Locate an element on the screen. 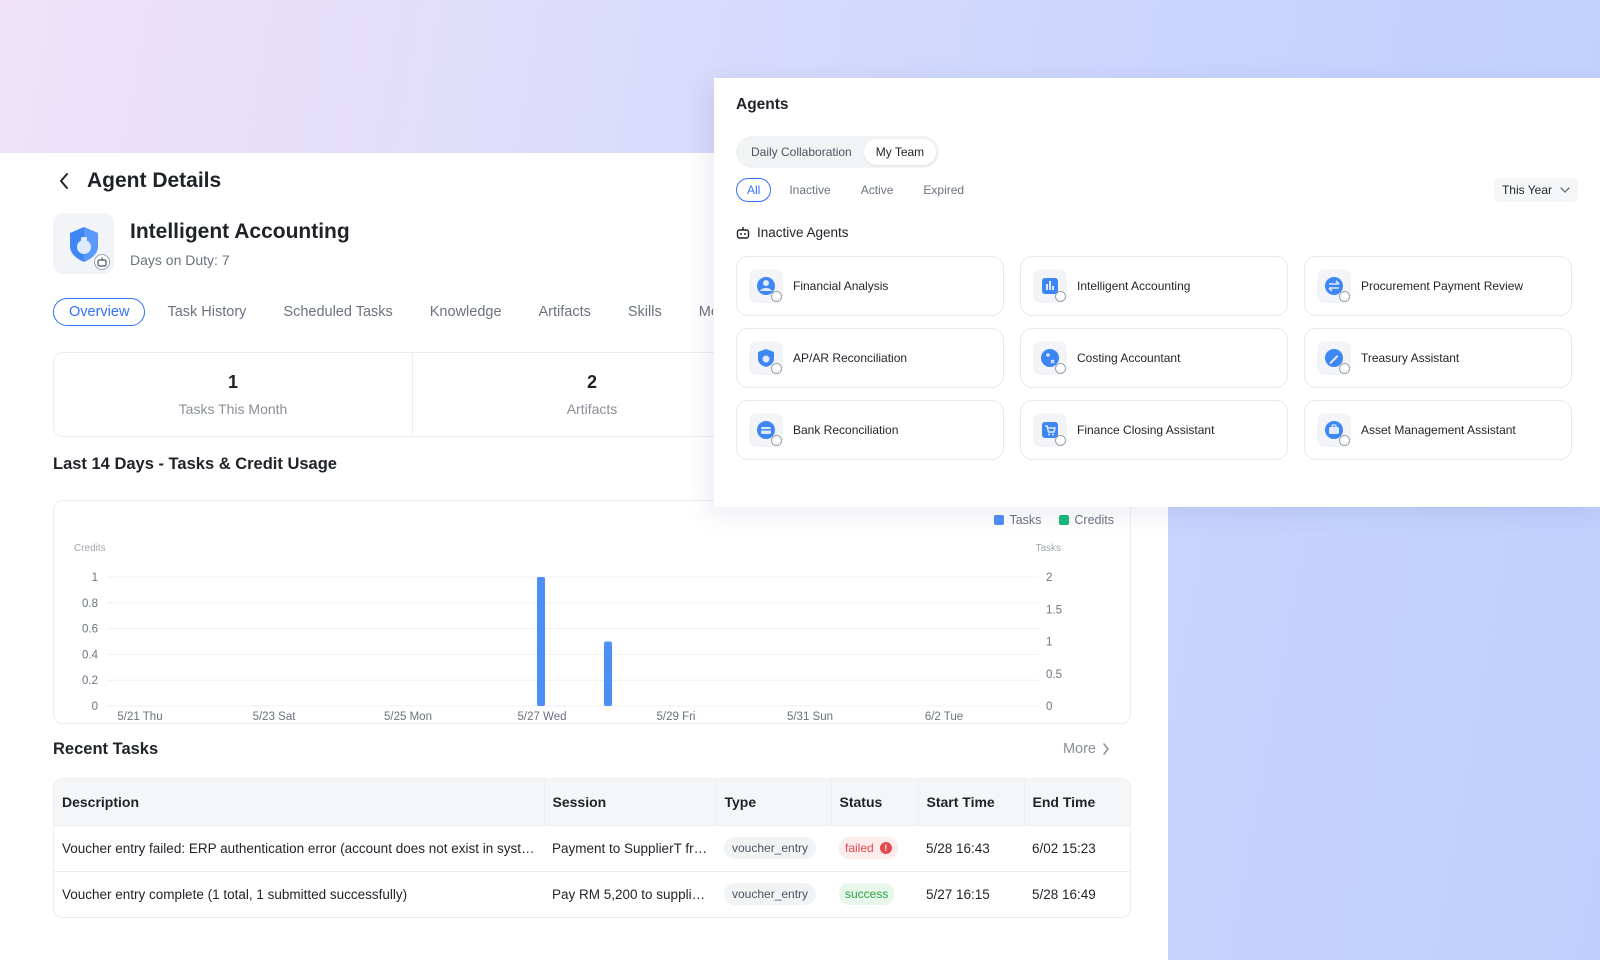  agent-card-finance-closing-assistant: Finance Closing Assistant is located at coordinates (1154, 430).